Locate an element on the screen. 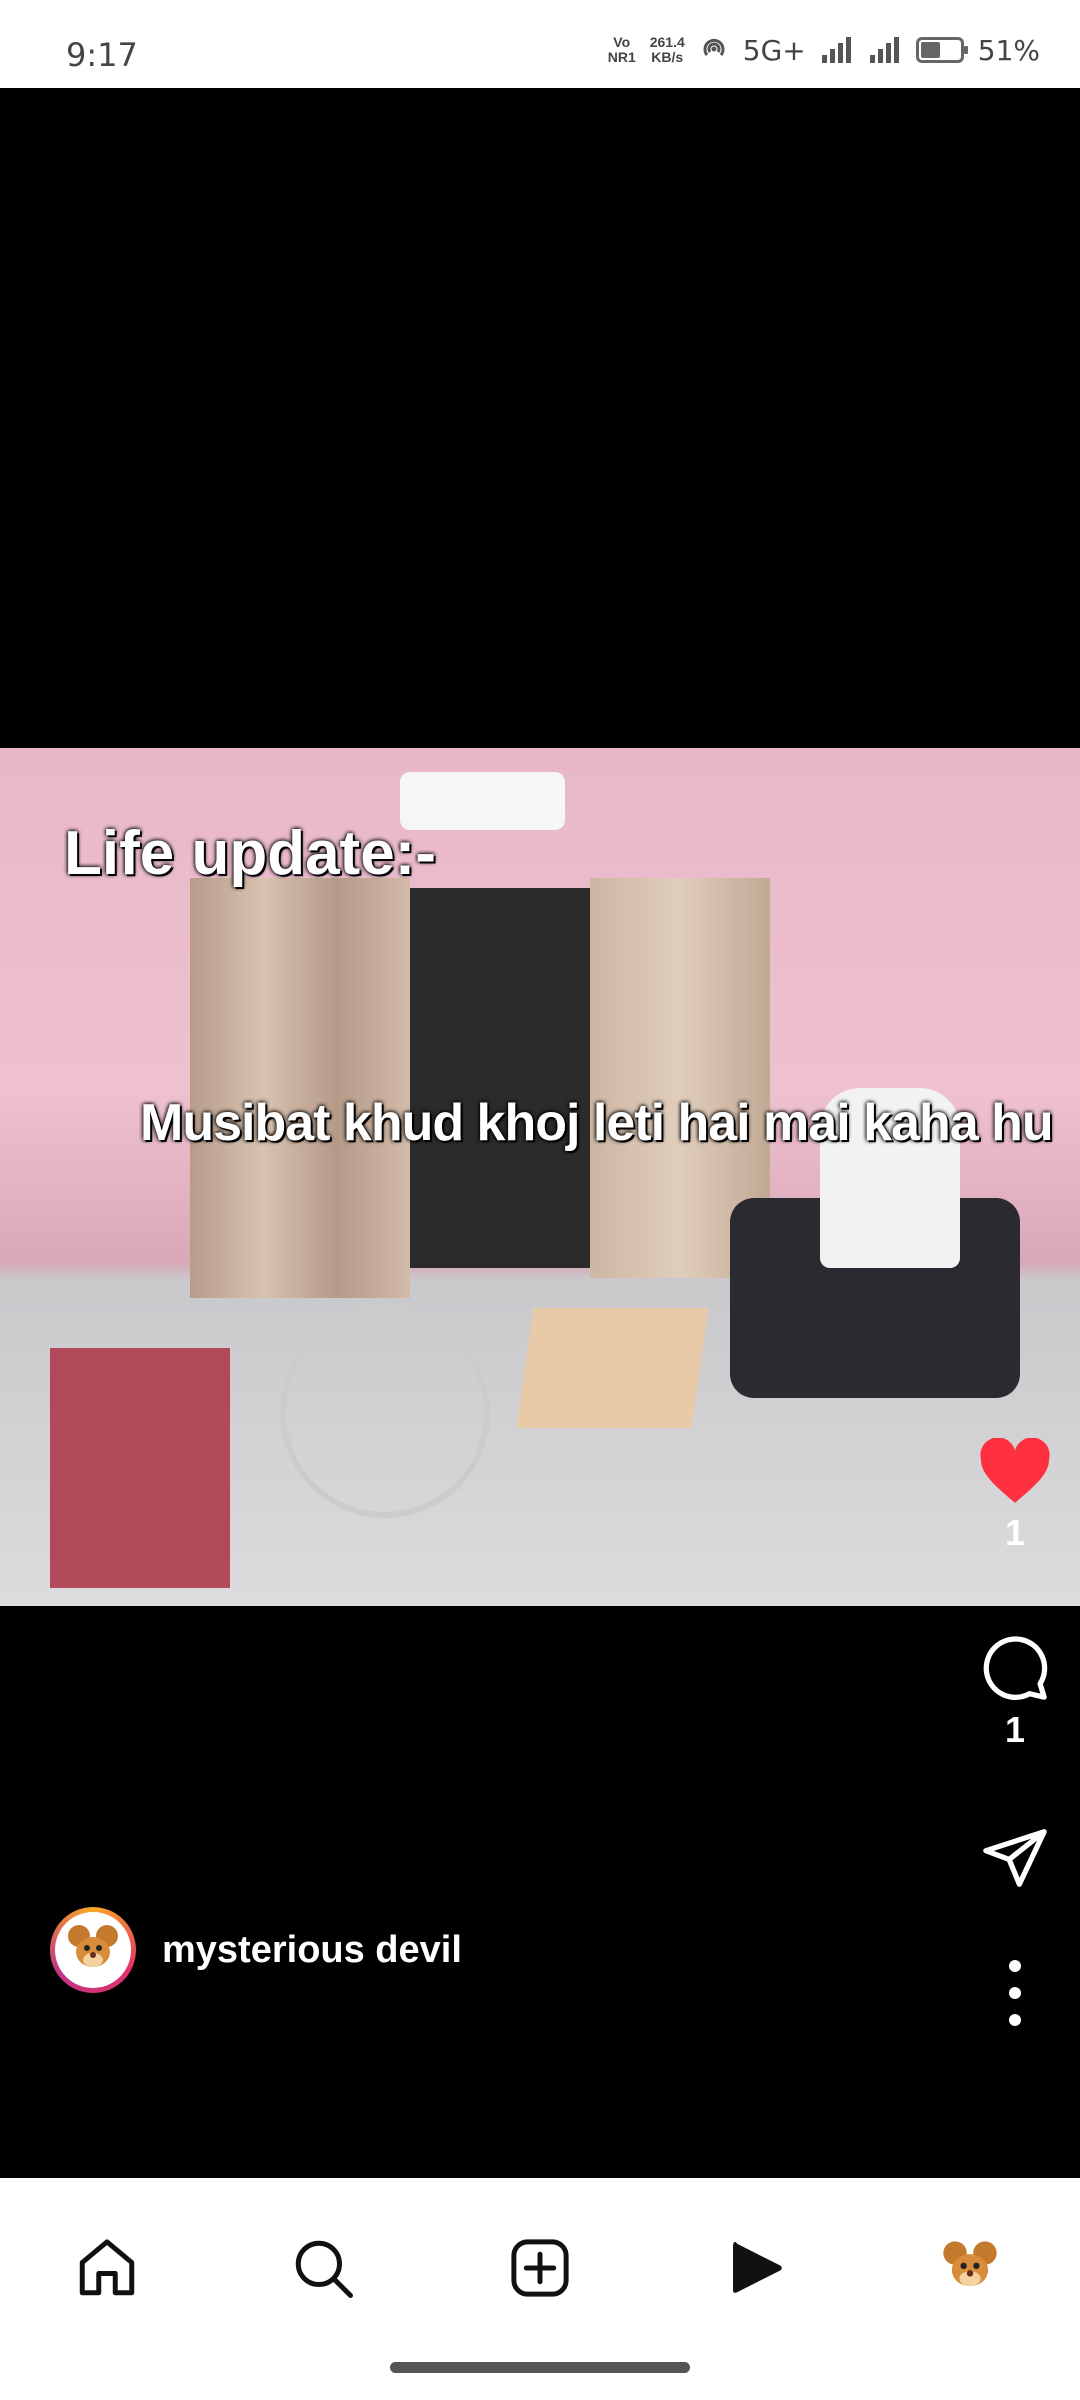 The height and width of the screenshot is (2400, 1080). nav-create is located at coordinates (540, 2268).